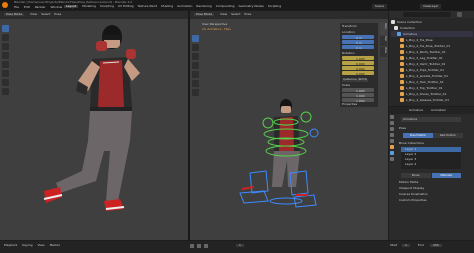  What do you see at coordinates (416, 175) in the screenshot?
I see `subtab-bones: Bones` at bounding box center [416, 175].